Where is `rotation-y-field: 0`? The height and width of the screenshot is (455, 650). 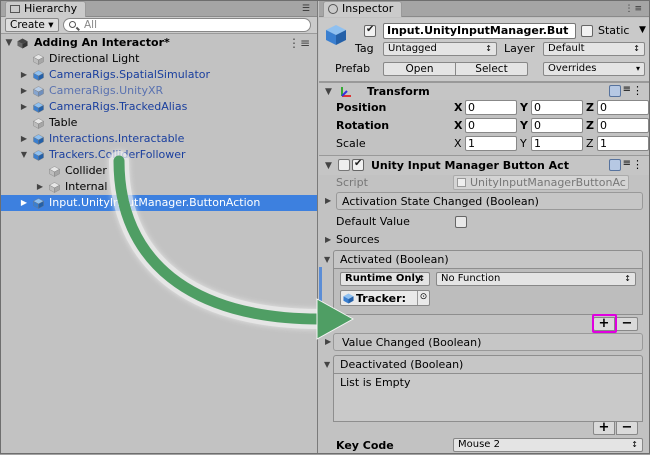 rotation-y-field: 0 is located at coordinates (557, 125).